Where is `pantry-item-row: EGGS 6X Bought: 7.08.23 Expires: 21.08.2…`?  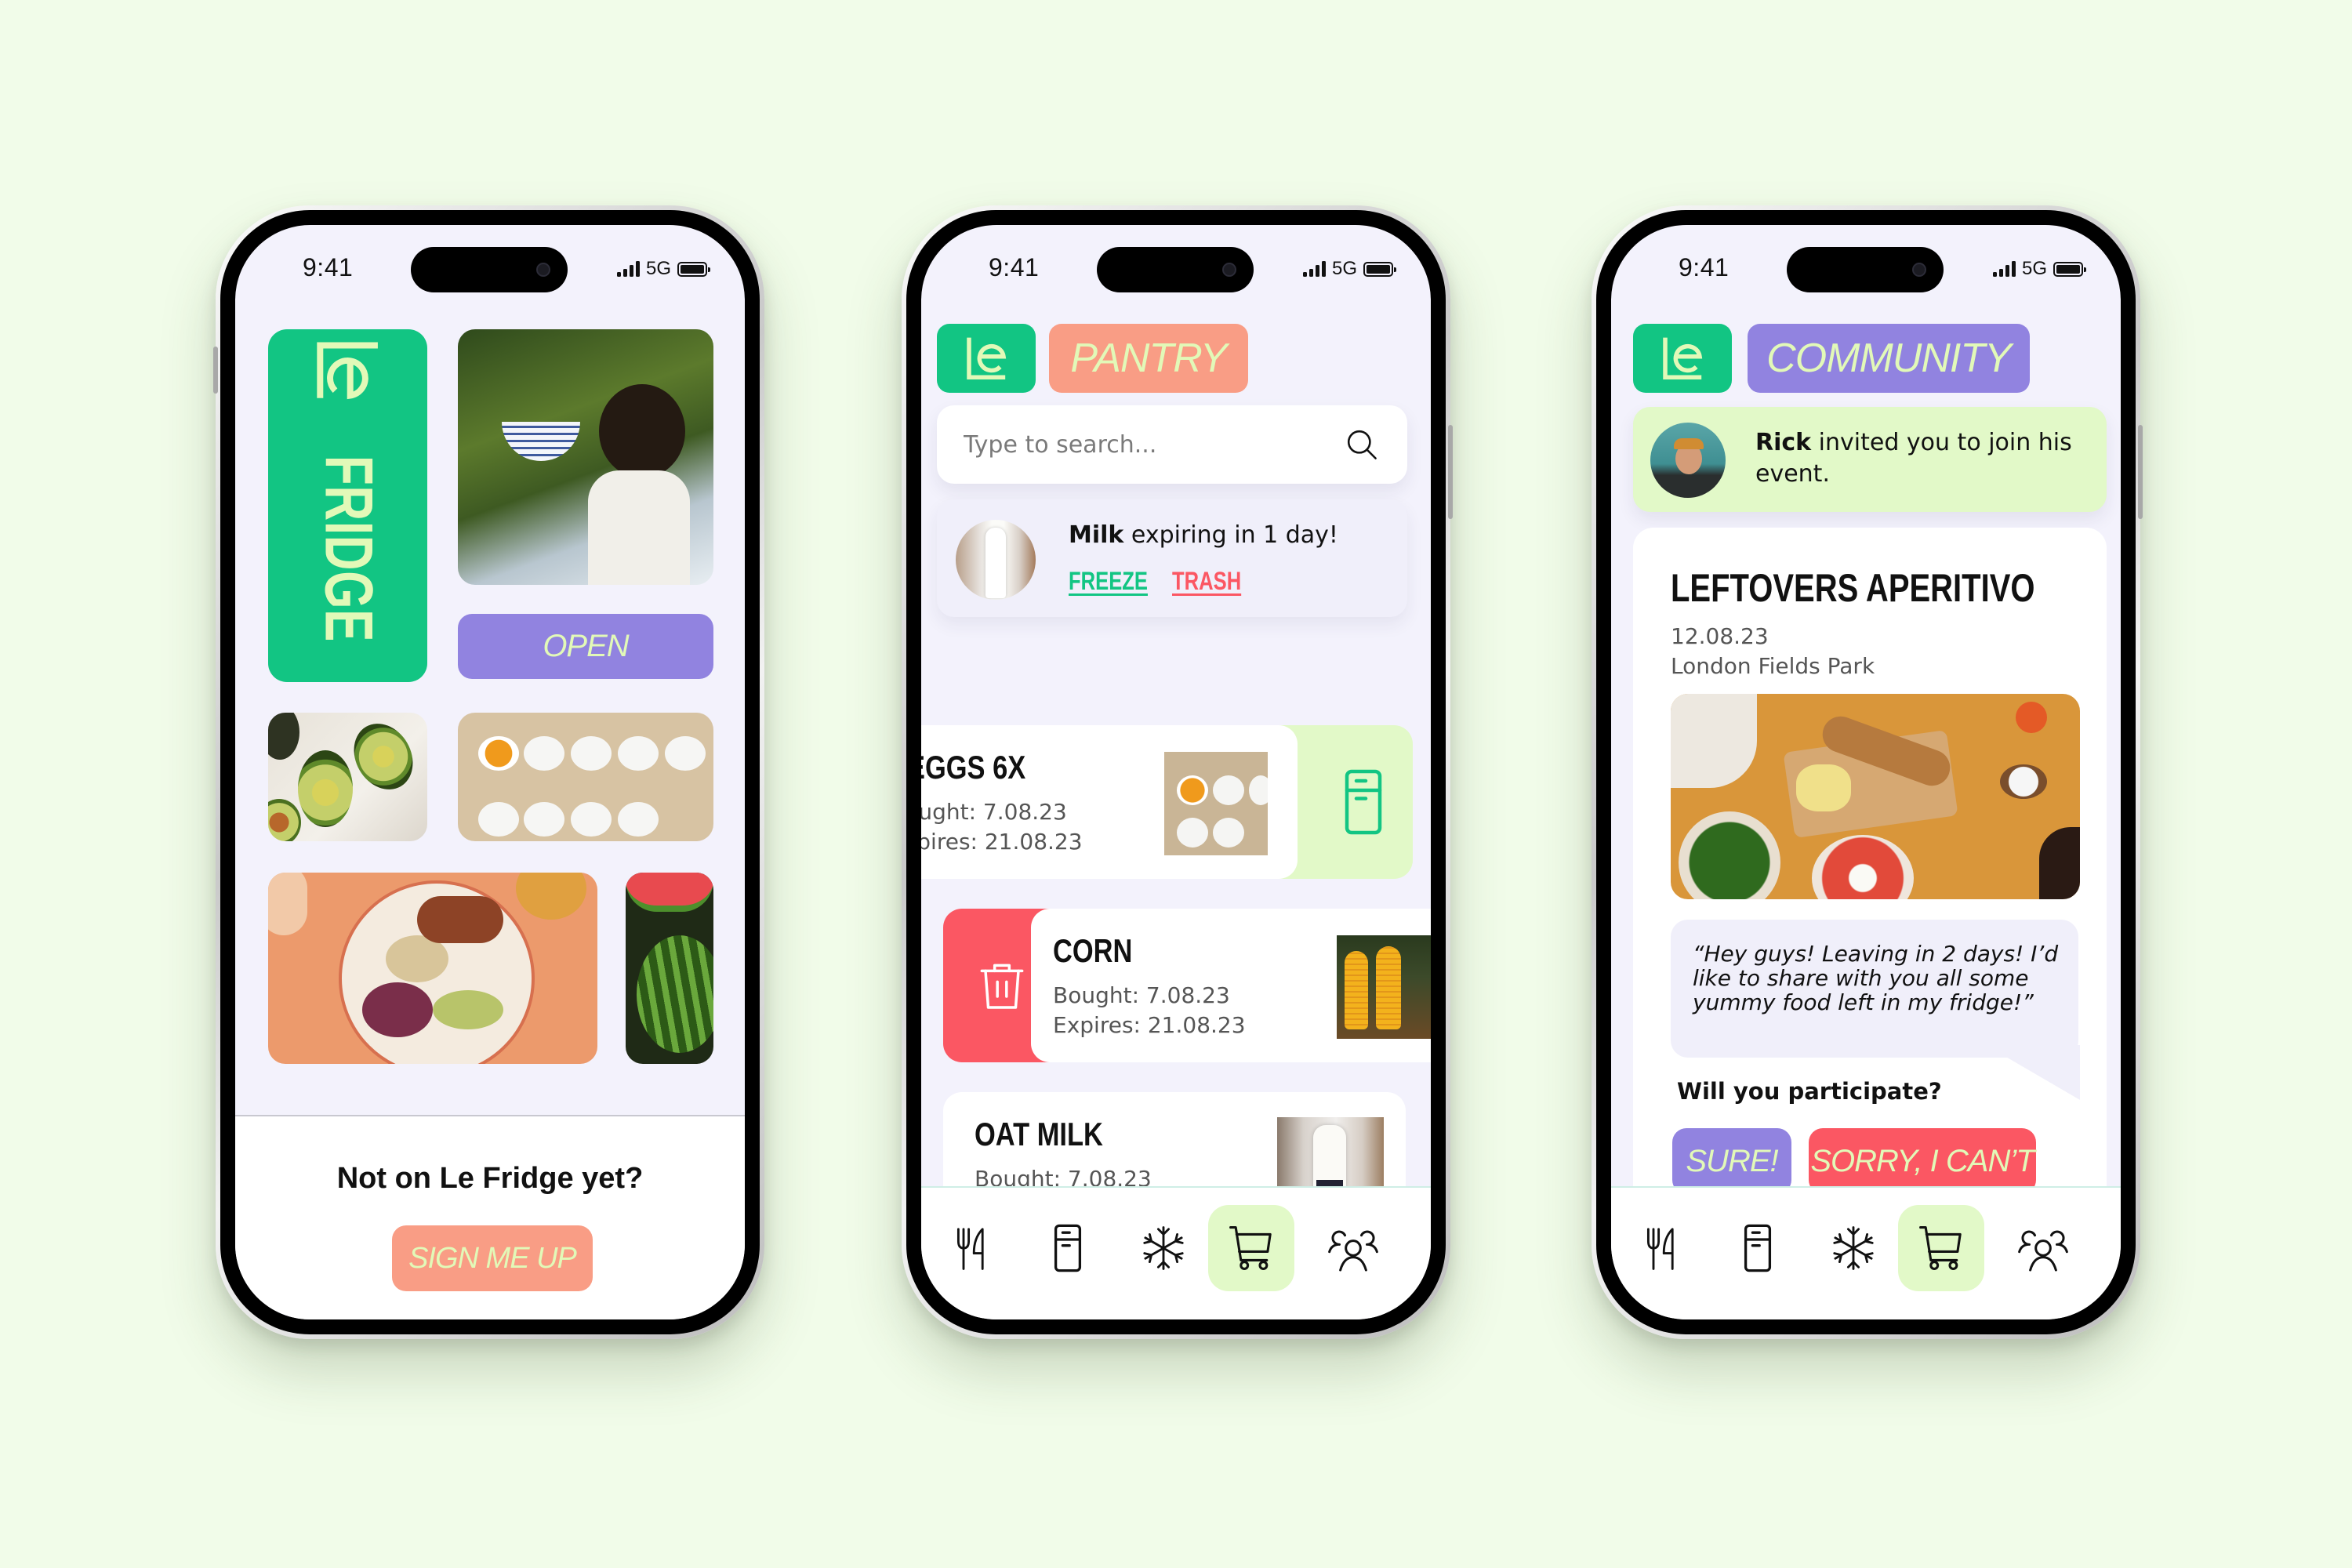
pantry-item-row: EGGS 6X Bought: 7.08.23 Expires: 21.08.2… is located at coordinates (1168, 802).